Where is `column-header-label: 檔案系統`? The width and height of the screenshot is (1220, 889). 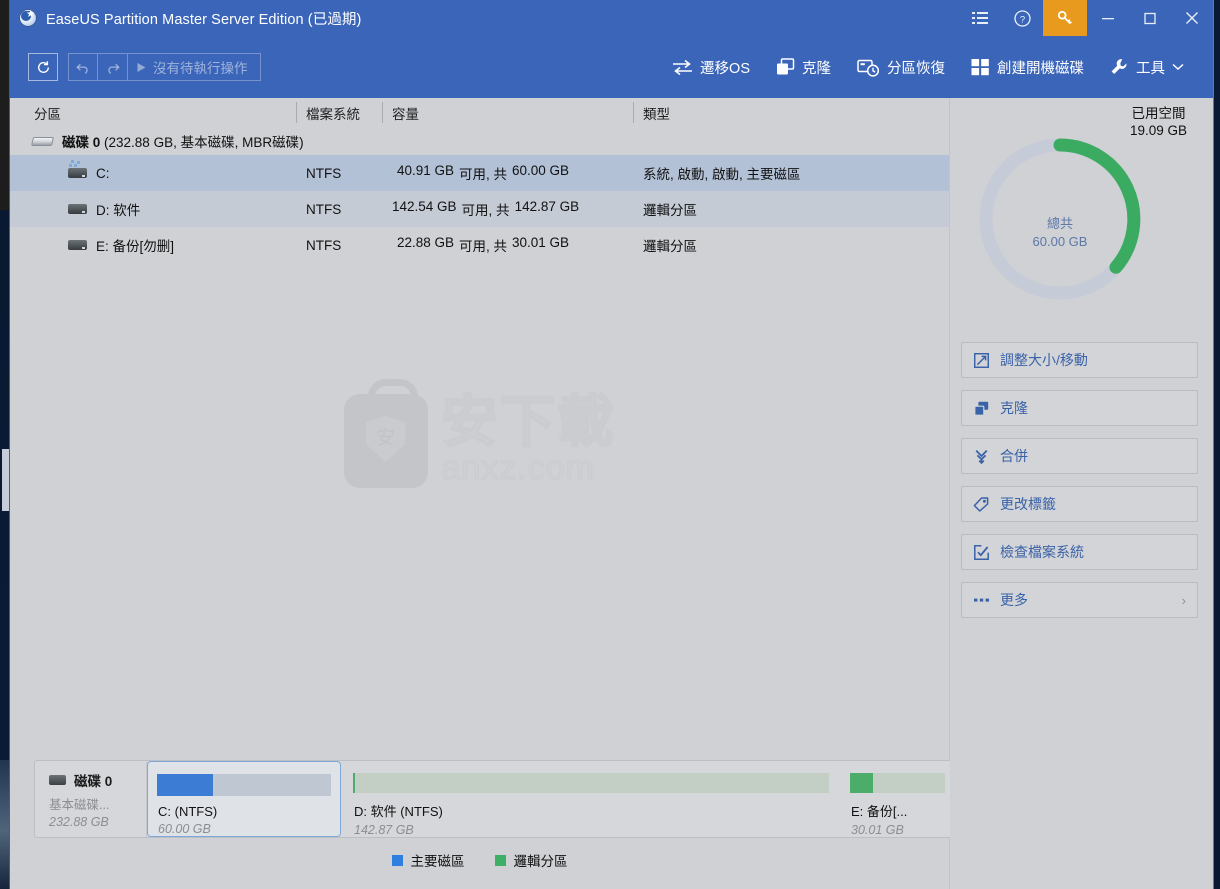
column-header-label: 檔案系統 is located at coordinates (333, 114).